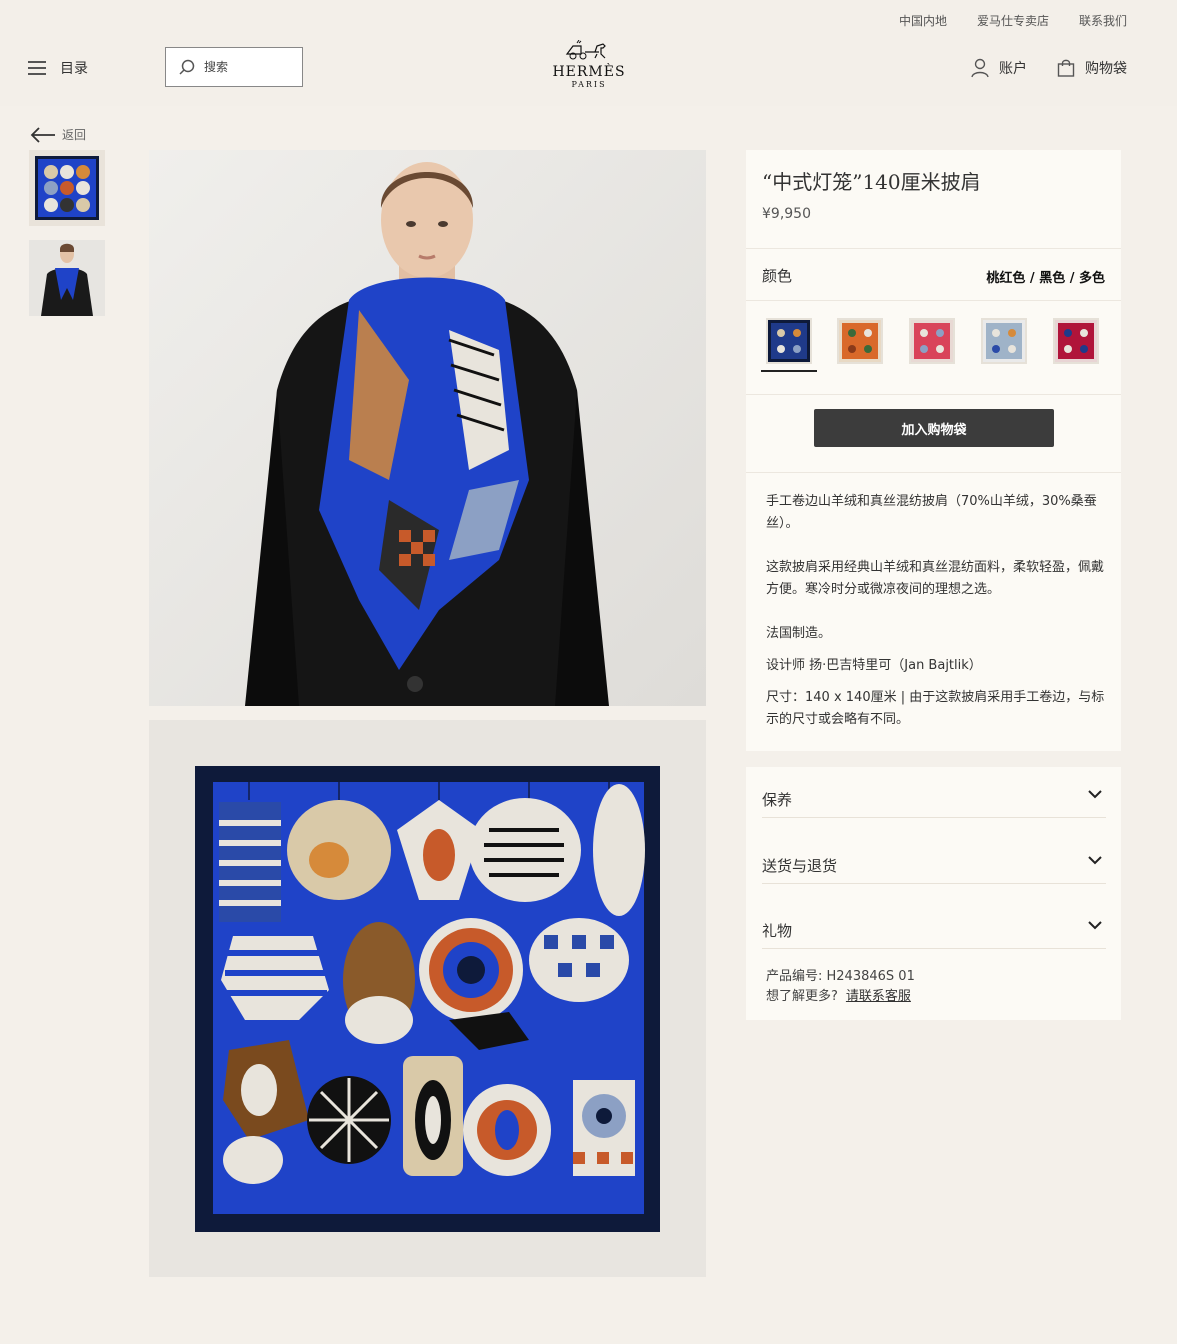 The image size is (1177, 1344). What do you see at coordinates (878, 996) in the screenshot?
I see `contact-customer-service-link: 请联系客服` at bounding box center [878, 996].